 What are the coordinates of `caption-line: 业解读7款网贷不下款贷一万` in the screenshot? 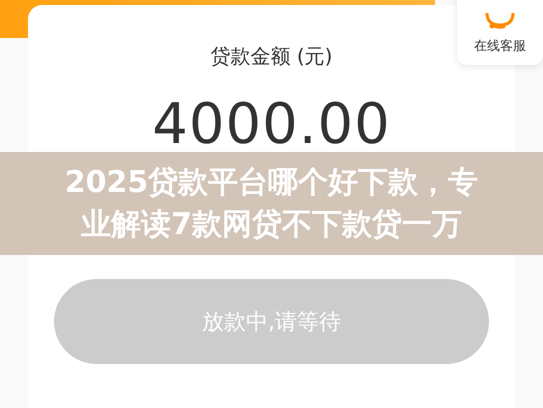 It's located at (271, 225).